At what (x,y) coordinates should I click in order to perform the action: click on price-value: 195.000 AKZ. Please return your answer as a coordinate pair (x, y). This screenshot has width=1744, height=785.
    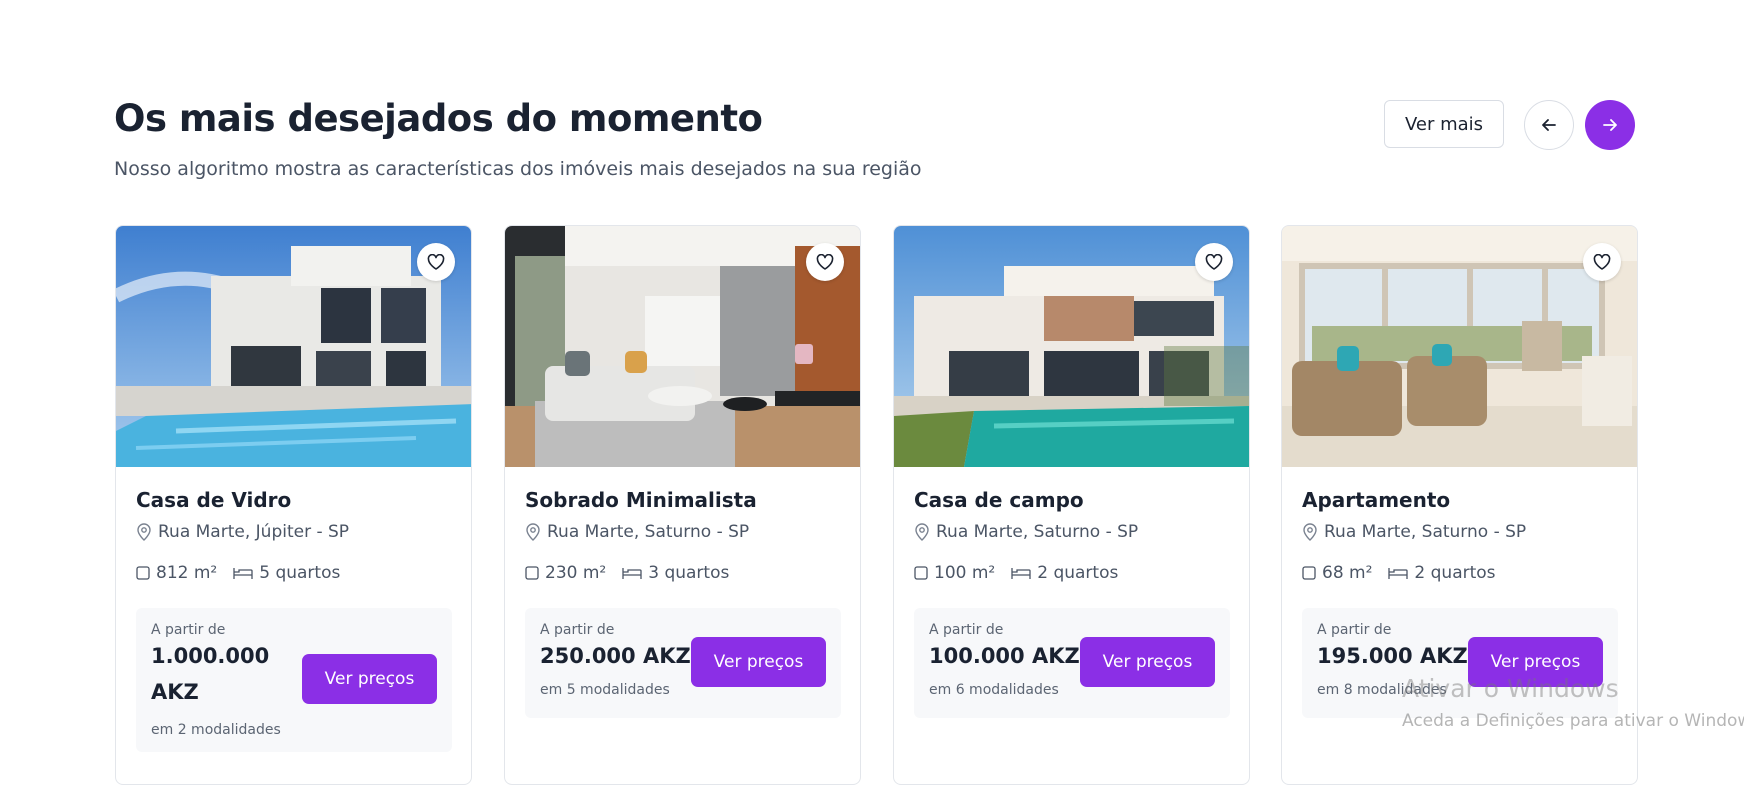
    Looking at the image, I should click on (1392, 656).